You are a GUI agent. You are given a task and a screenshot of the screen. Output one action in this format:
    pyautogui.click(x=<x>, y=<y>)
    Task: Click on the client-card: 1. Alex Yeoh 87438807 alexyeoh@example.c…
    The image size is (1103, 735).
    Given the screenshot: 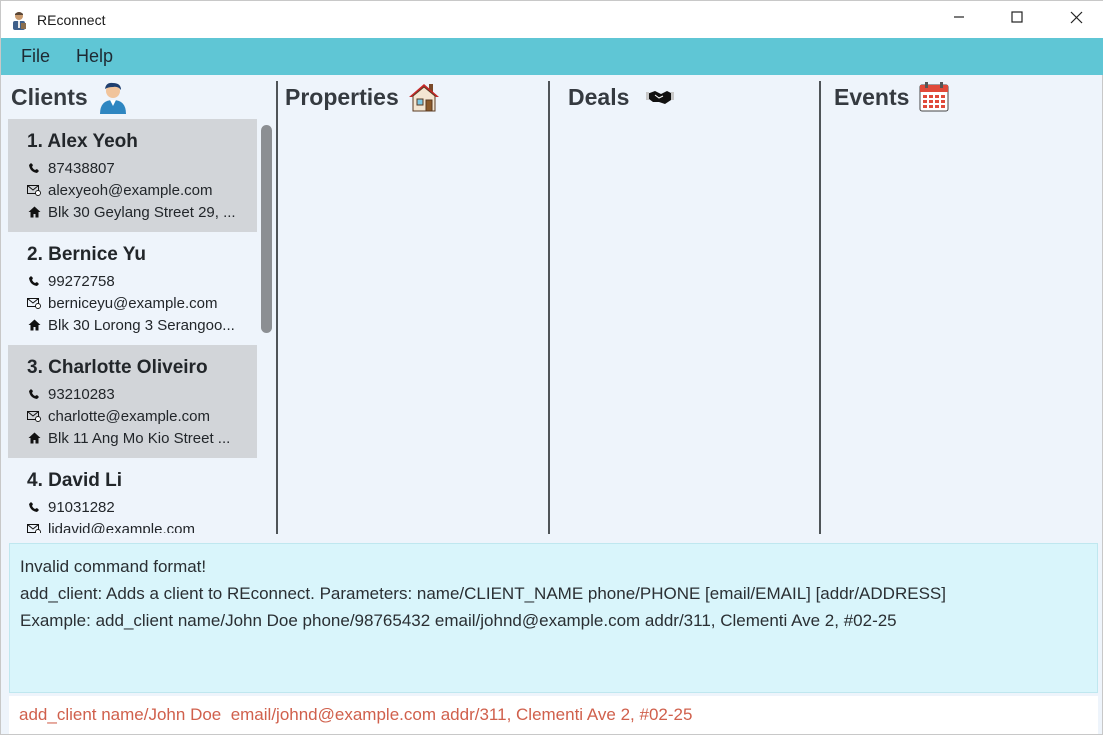 What is the action you would take?
    pyautogui.click(x=132, y=175)
    